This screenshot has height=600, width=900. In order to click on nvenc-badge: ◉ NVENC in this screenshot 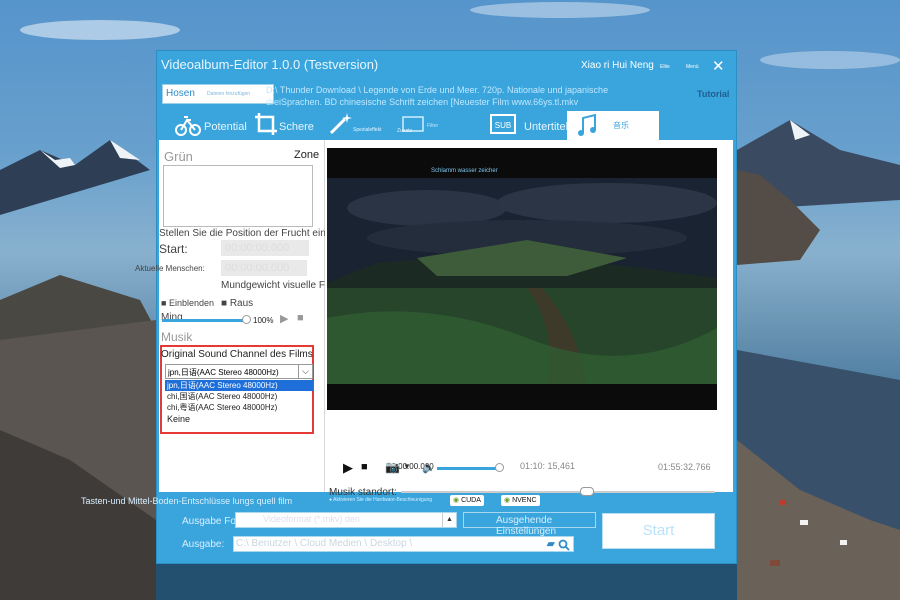, I will do `click(520, 500)`.